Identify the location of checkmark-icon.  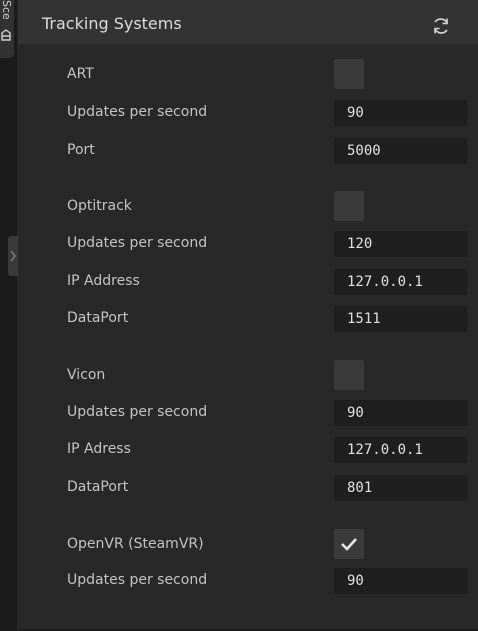
(349, 544).